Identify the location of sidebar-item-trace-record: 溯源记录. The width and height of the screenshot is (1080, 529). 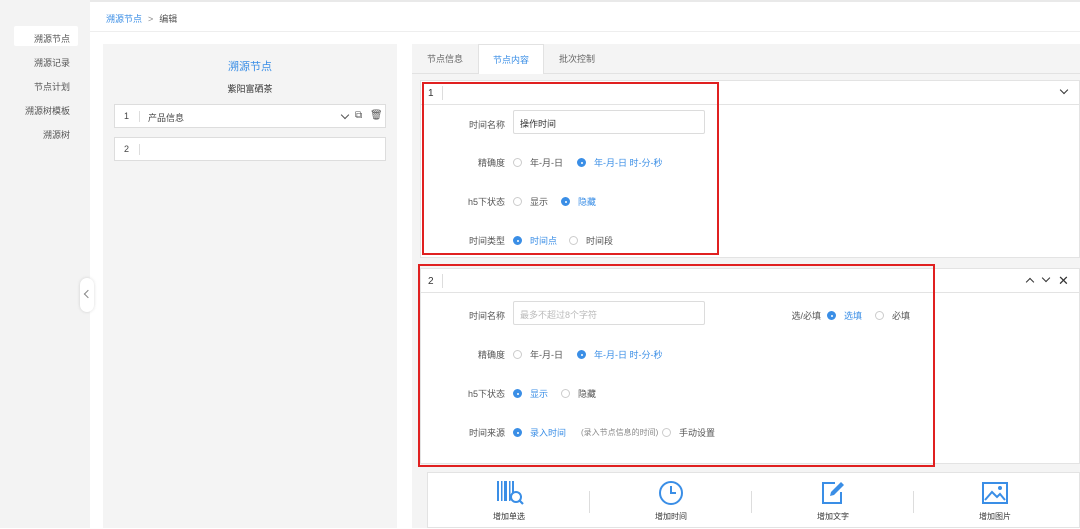
(52, 62).